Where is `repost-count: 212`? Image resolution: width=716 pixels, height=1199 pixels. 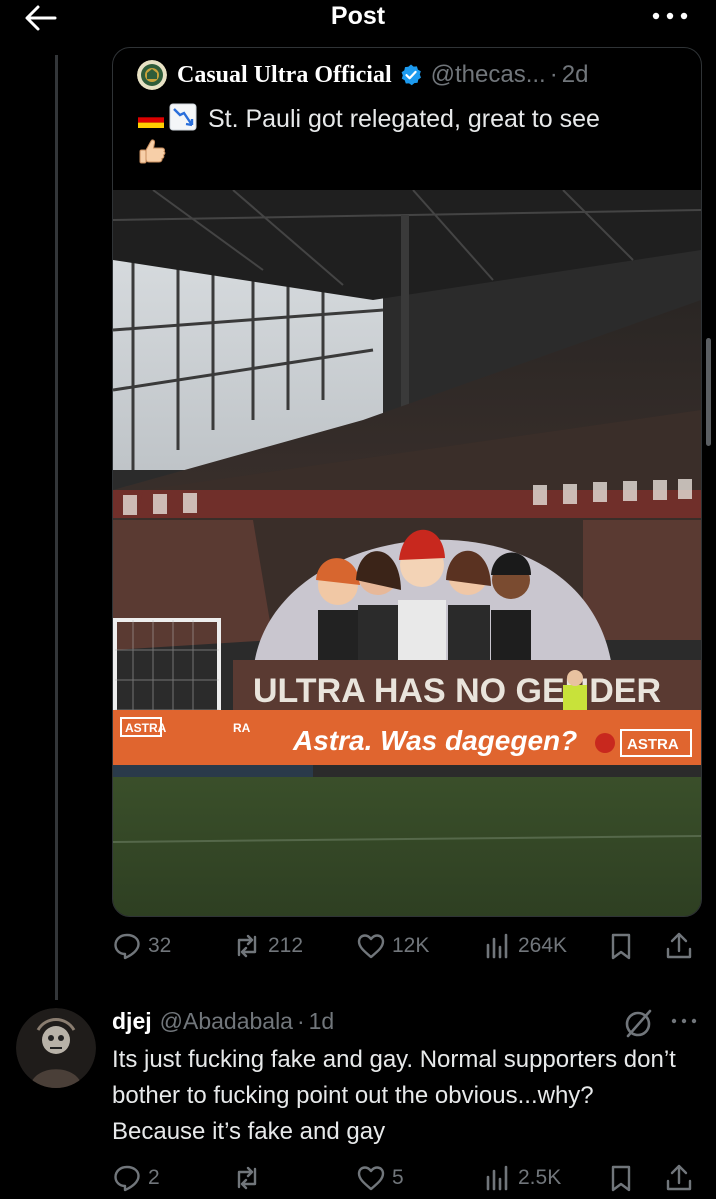
repost-count: 212 is located at coordinates (286, 945).